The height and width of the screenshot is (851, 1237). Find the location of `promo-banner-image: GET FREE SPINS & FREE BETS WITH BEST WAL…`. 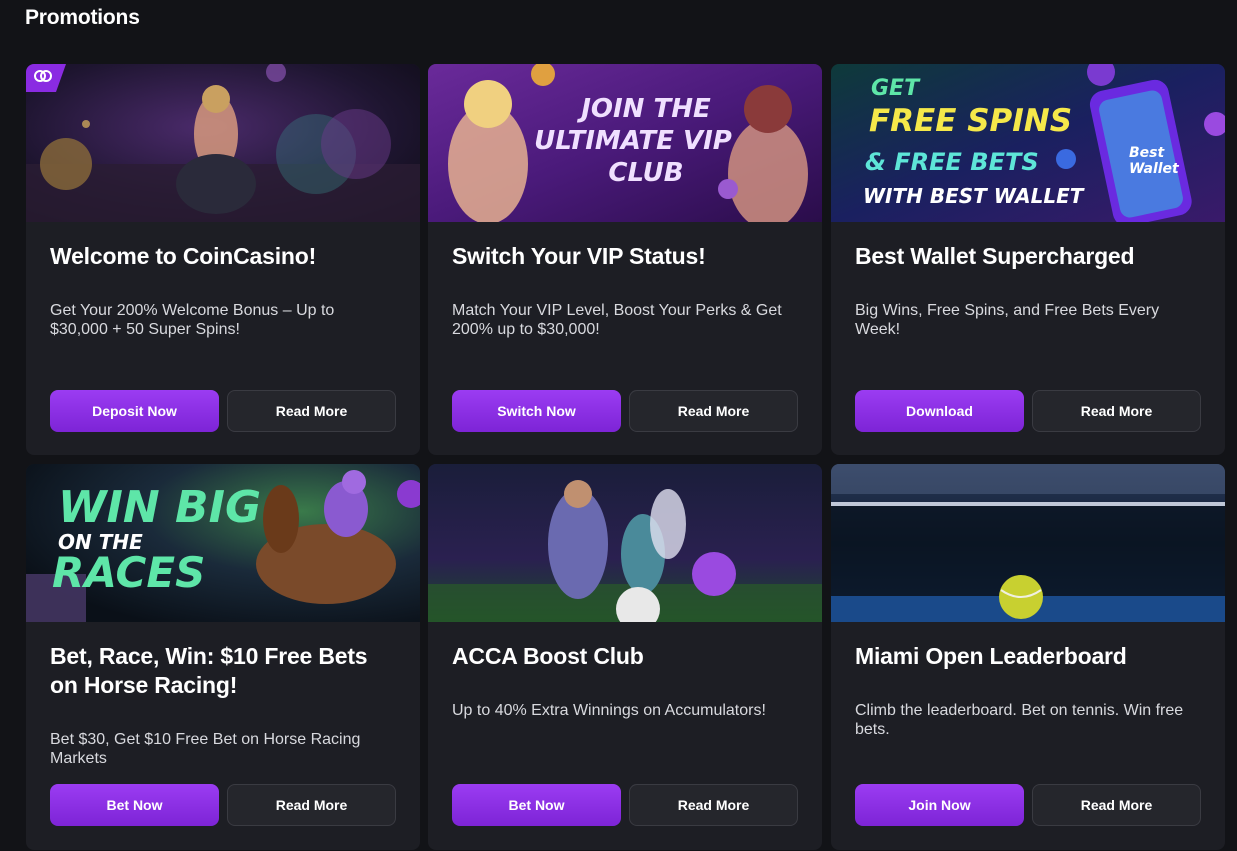

promo-banner-image: GET FREE SPINS & FREE BETS WITH BEST WAL… is located at coordinates (1028, 143).